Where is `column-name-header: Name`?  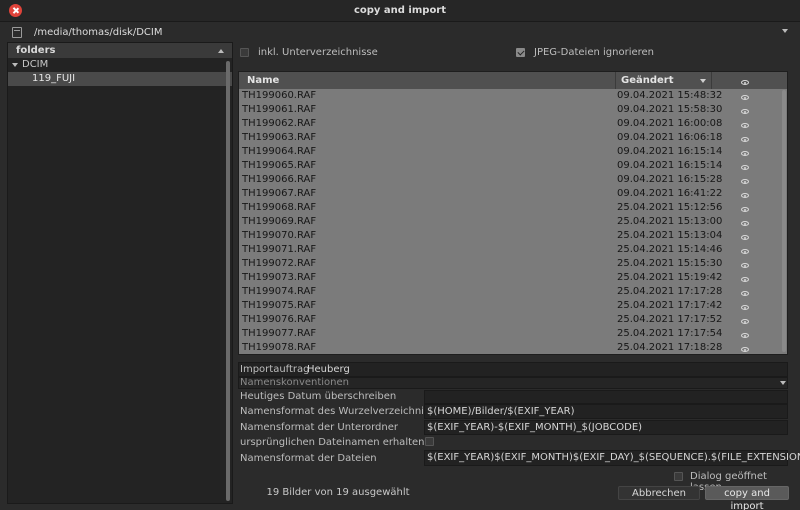 column-name-header: Name is located at coordinates (263, 80).